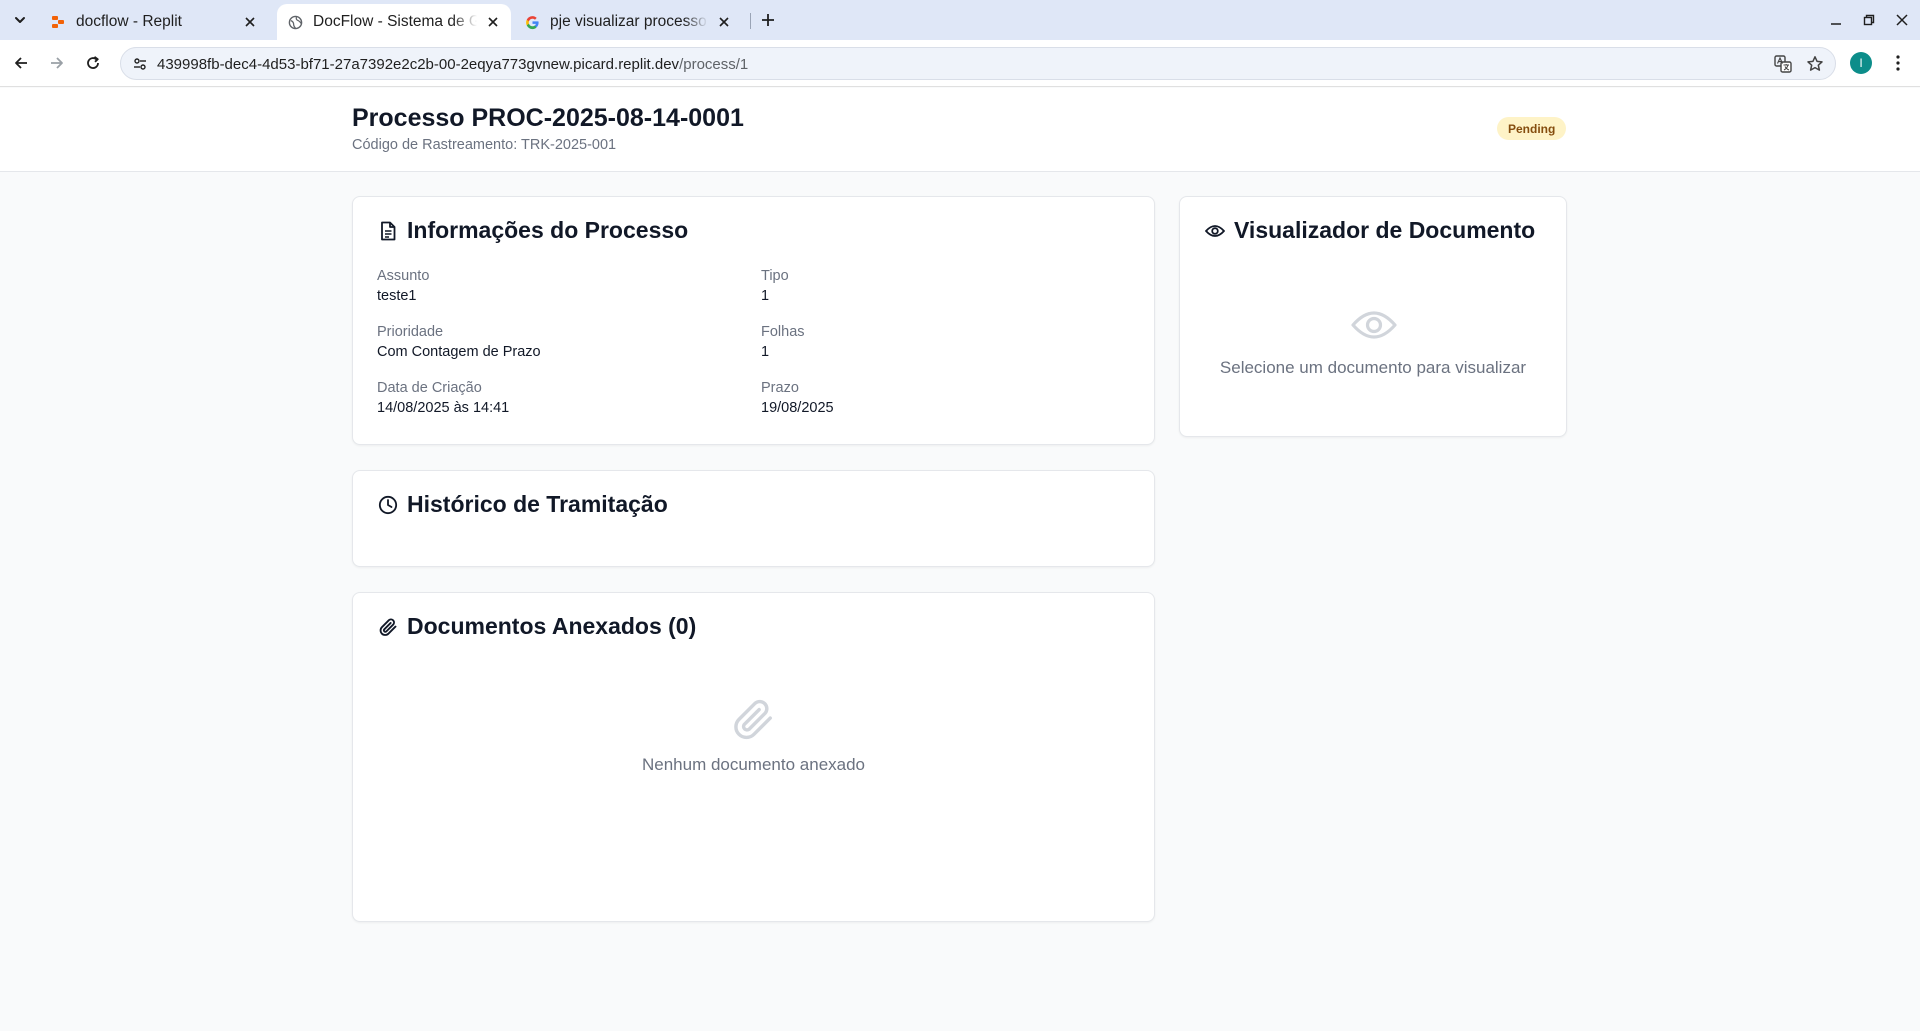 The width and height of the screenshot is (1920, 1031). Describe the element at coordinates (388, 231) in the screenshot. I see `file-text-icon` at that location.